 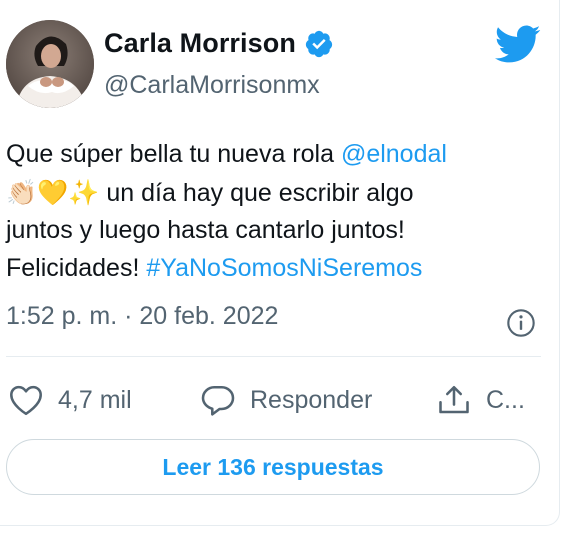 I want to click on tweet-text-segment: Que súper bella tu nueva rola, so click(x=173, y=154).